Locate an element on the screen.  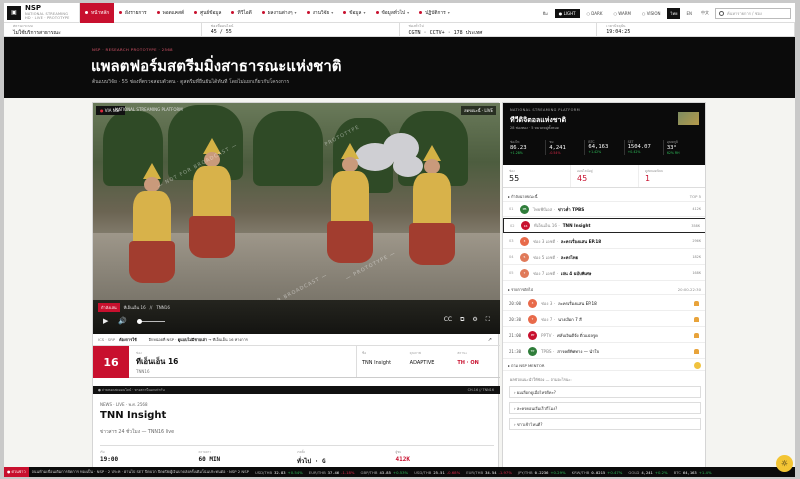
viewer-count: 182K is located at coordinates (696, 257).